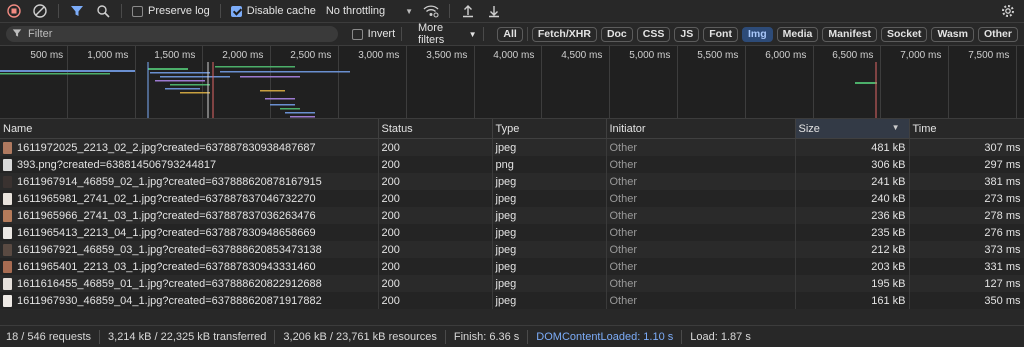 Image resolution: width=1024 pixels, height=347 pixels. I want to click on disable-cache-checkbox: Disable cache, so click(273, 11).